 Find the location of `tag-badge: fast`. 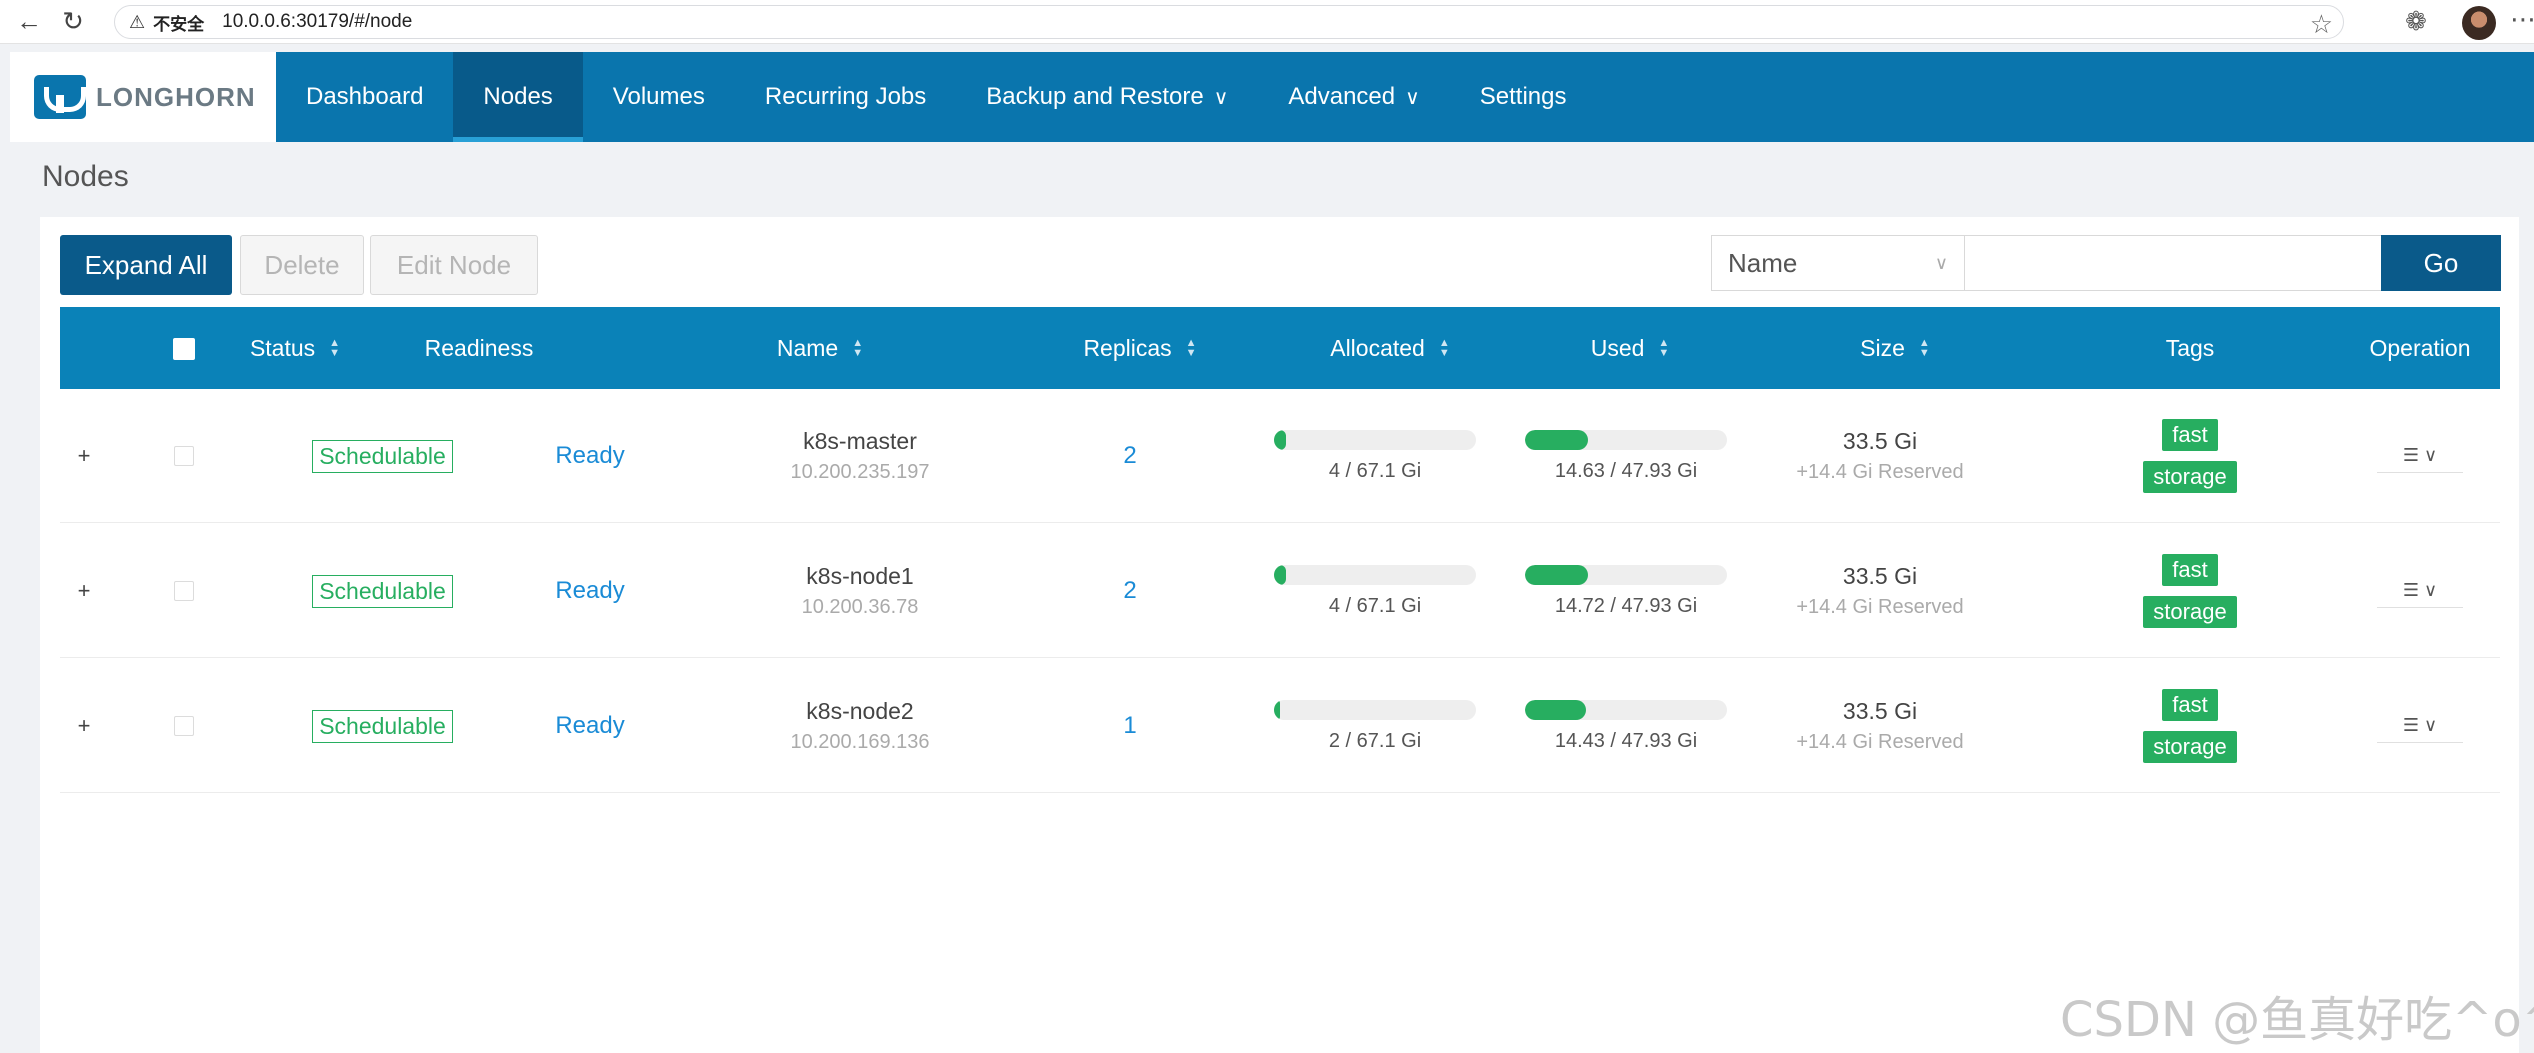

tag-badge: fast is located at coordinates (2190, 435).